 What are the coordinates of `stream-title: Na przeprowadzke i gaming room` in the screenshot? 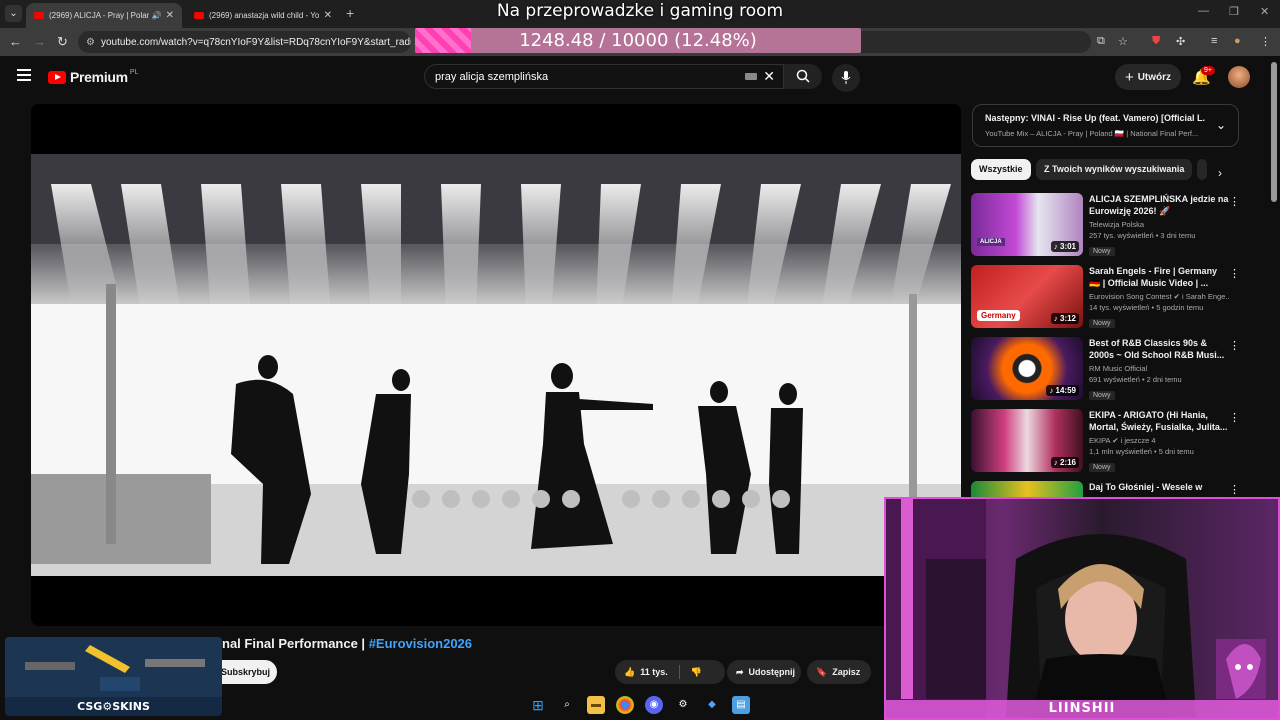 It's located at (640, 11).